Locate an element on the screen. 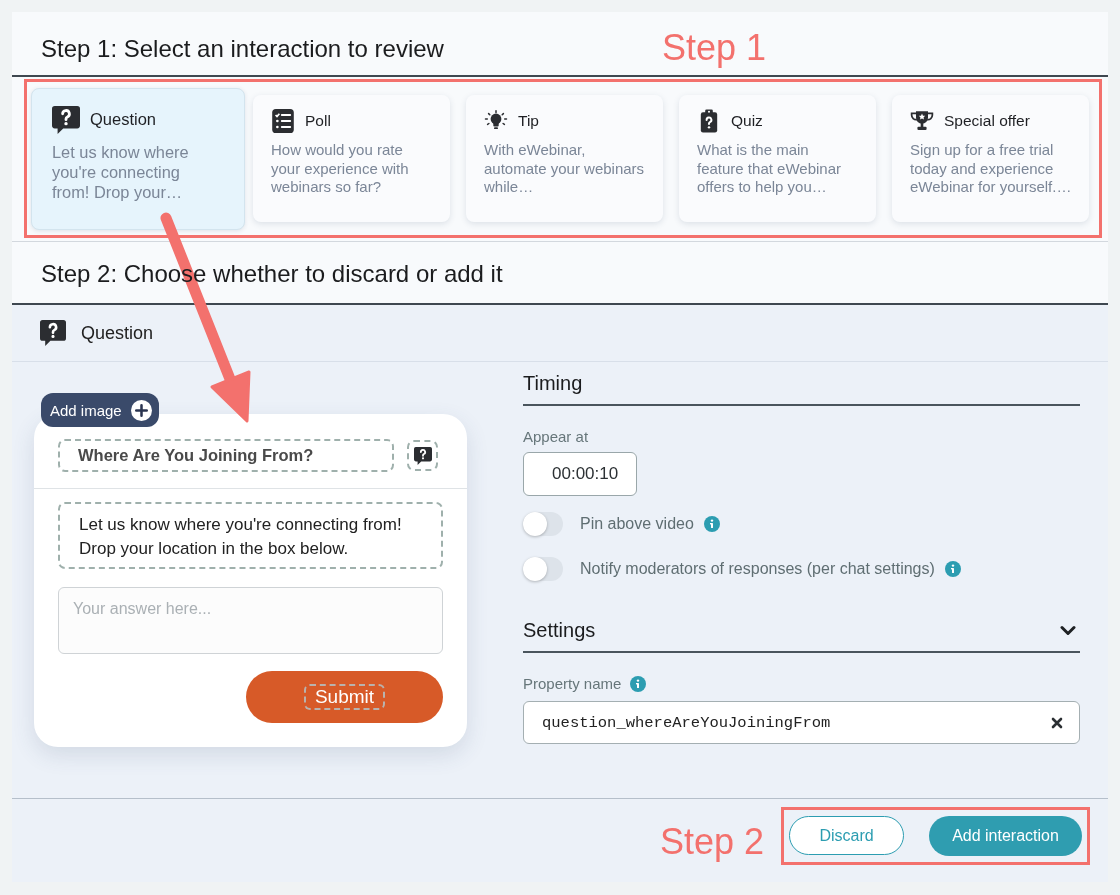  callout-label: Step 1 is located at coordinates (713, 48).